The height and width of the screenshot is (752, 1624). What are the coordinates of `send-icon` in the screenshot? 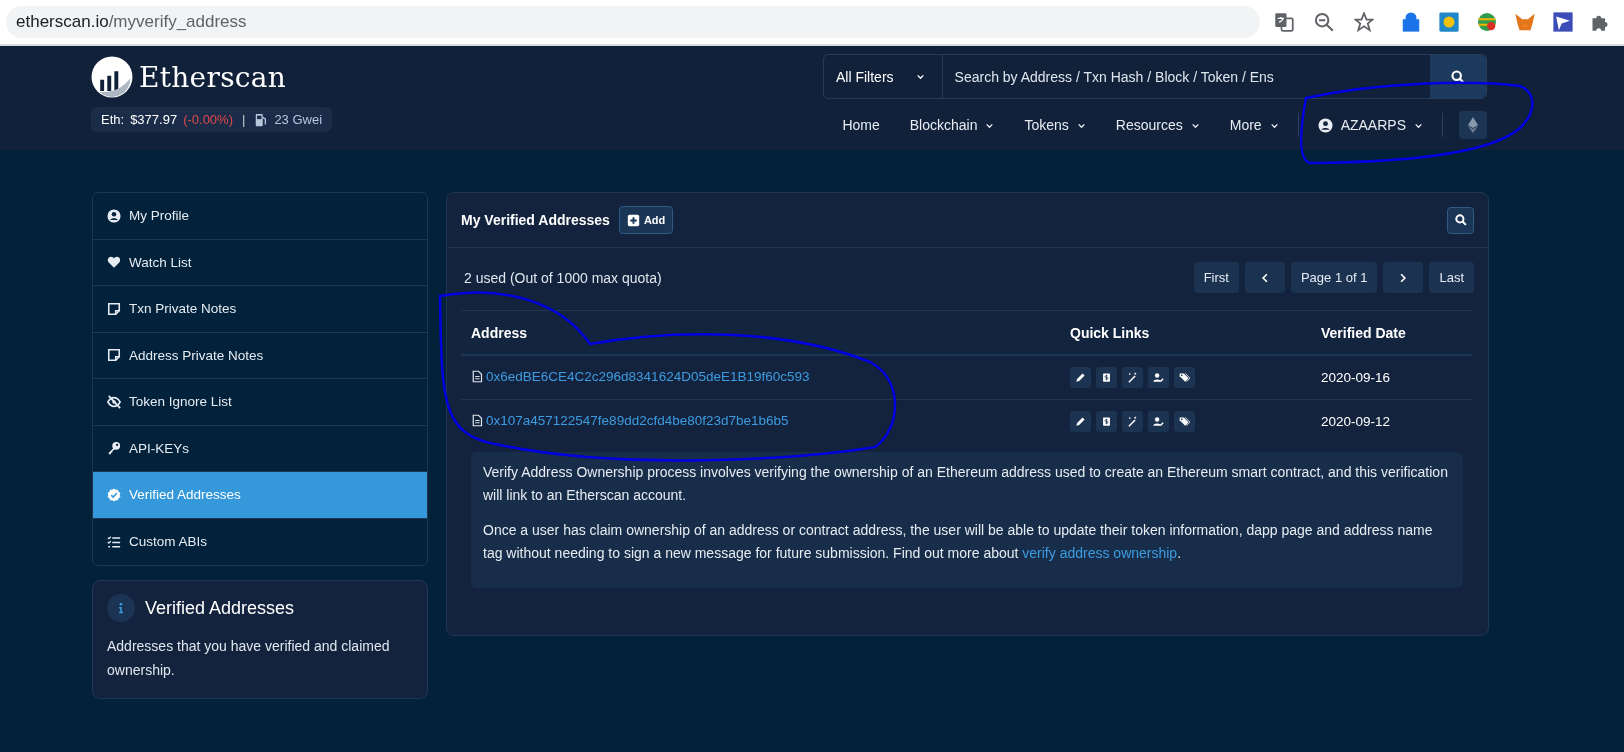 It's located at (1563, 22).